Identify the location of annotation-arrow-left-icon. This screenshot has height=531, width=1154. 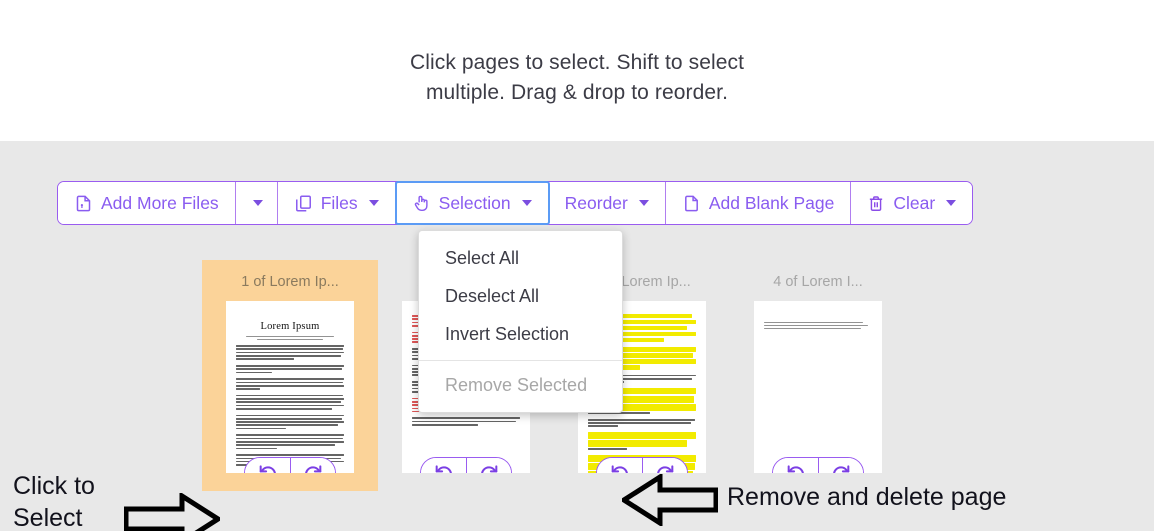
(669, 501).